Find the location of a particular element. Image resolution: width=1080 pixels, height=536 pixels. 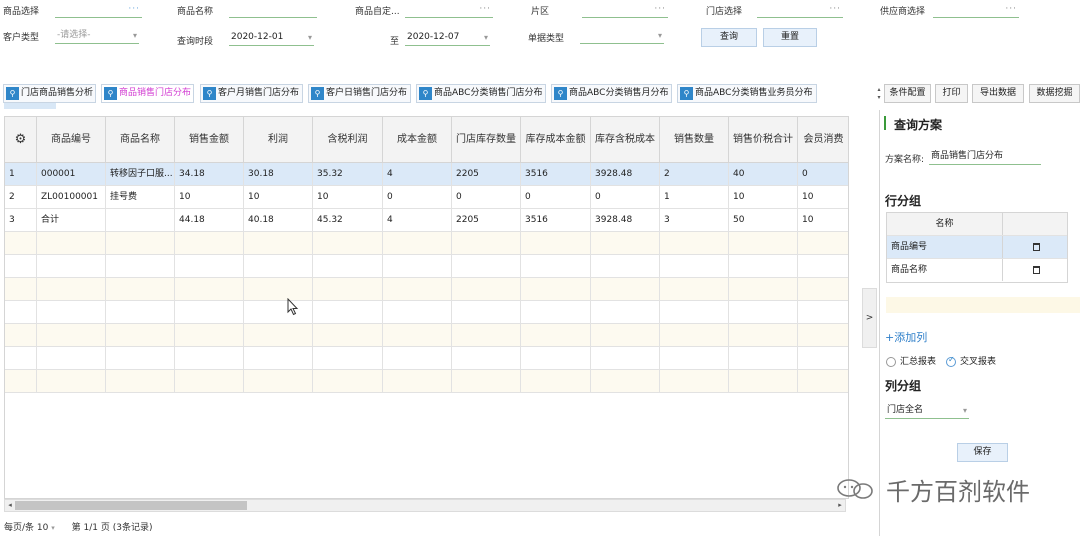

table-row: 3 合计 44.18 40.18 45.32 4 2205 3516 3928.48 3 50 10 is located at coordinates (426, 220).